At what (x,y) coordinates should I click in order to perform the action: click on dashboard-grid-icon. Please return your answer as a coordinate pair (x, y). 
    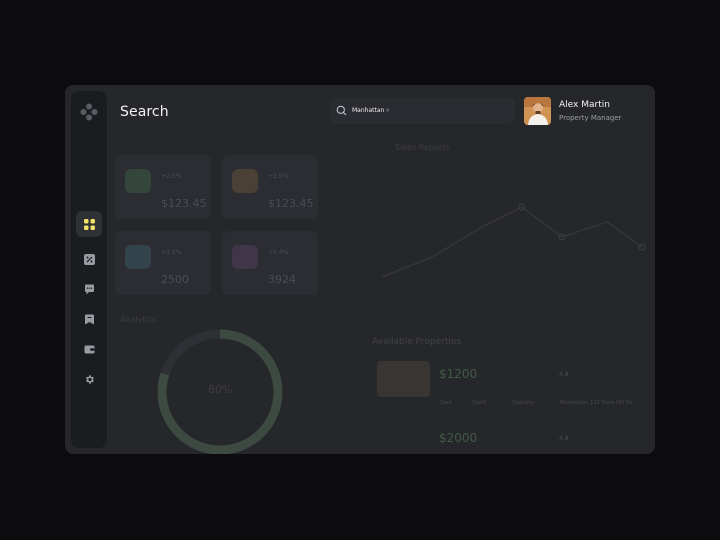
    Looking at the image, I should click on (89, 224).